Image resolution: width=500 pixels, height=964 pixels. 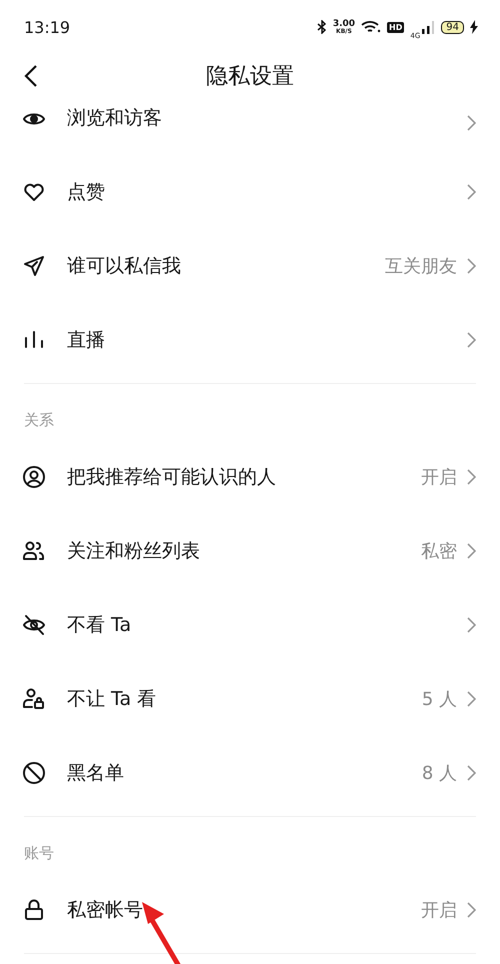 I want to click on settings-row: 把我推荐给可能认识的人 开启, so click(x=250, y=477).